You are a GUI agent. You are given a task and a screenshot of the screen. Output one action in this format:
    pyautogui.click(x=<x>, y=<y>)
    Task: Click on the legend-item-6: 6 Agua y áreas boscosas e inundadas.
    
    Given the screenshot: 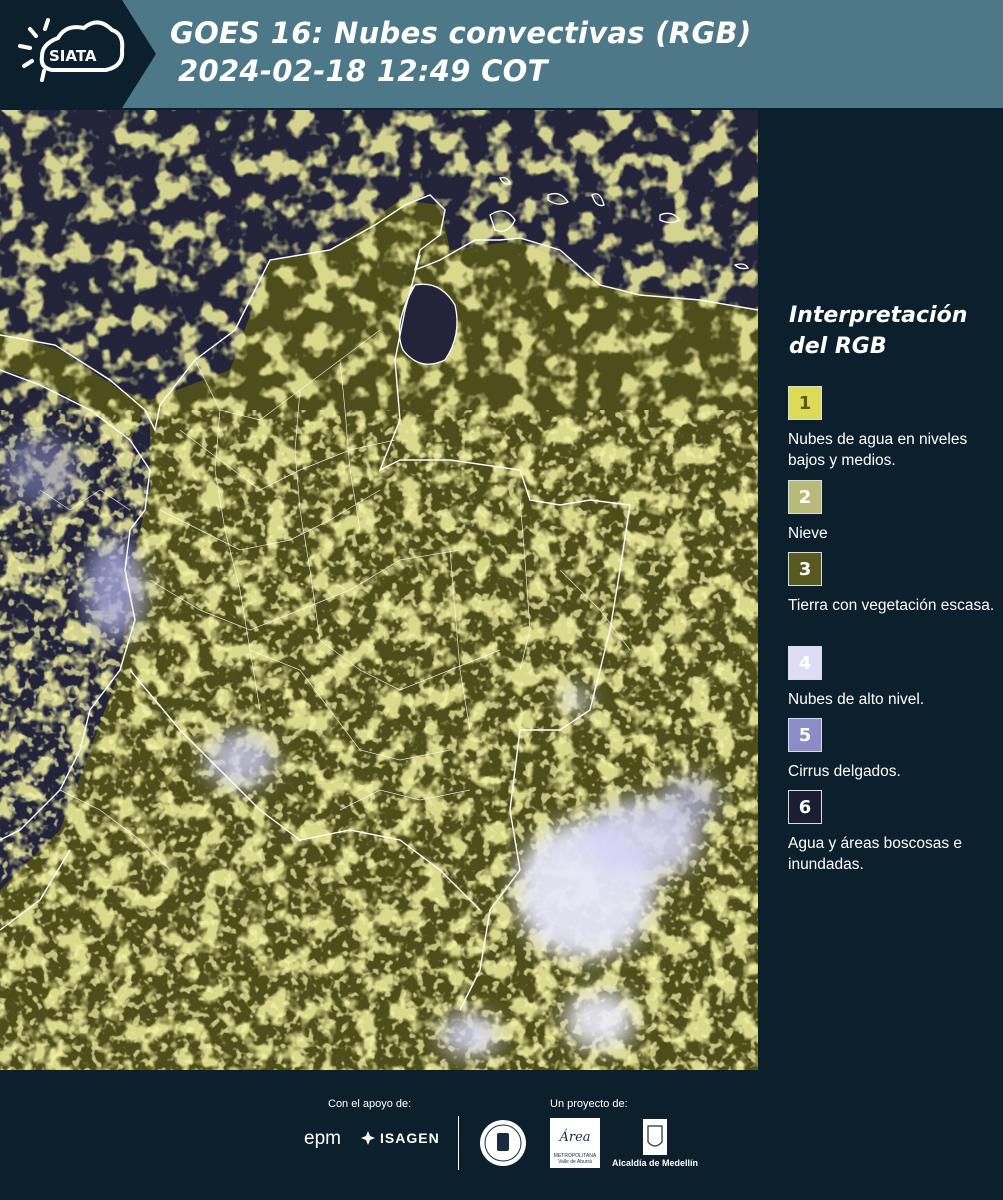 What is the action you would take?
    pyautogui.click(x=893, y=832)
    